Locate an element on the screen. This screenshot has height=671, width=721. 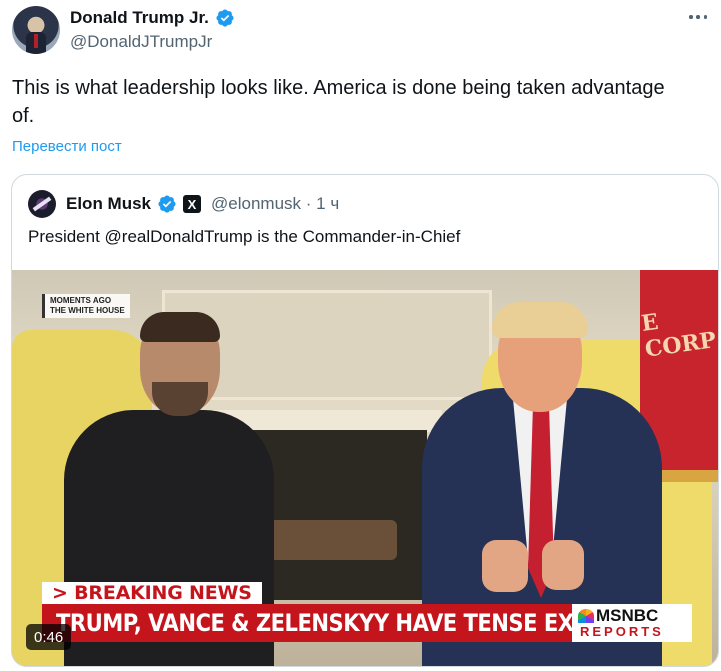
network-logo: MSNBC REPORTS is located at coordinates (632, 623).